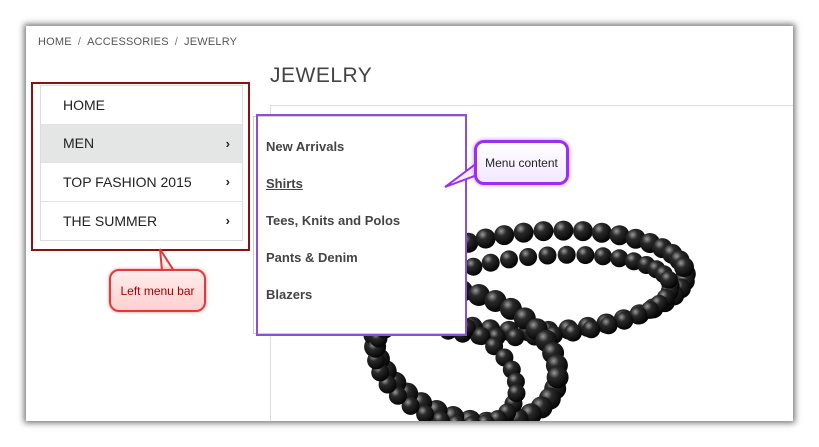  I want to click on breadcrumb-accessories: ACCESSORIES, so click(128, 42).